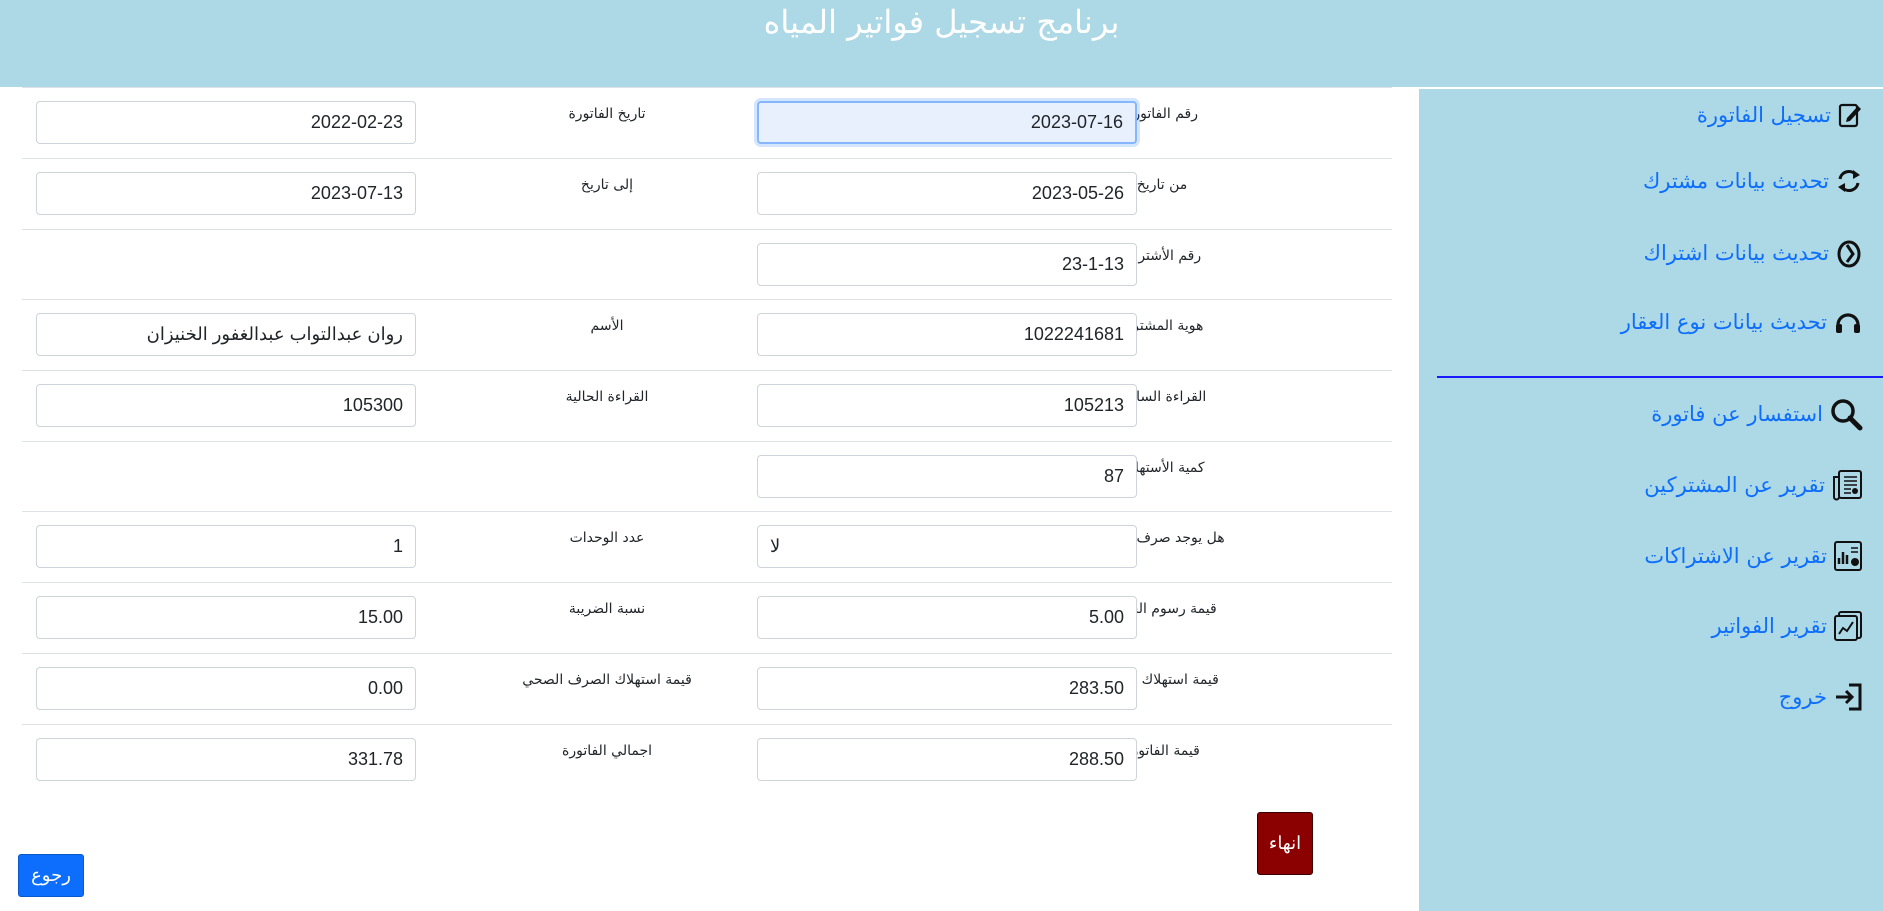  I want to click on form-row: هل يوجد صرف صحي عدد الوحدات, so click(707, 546).